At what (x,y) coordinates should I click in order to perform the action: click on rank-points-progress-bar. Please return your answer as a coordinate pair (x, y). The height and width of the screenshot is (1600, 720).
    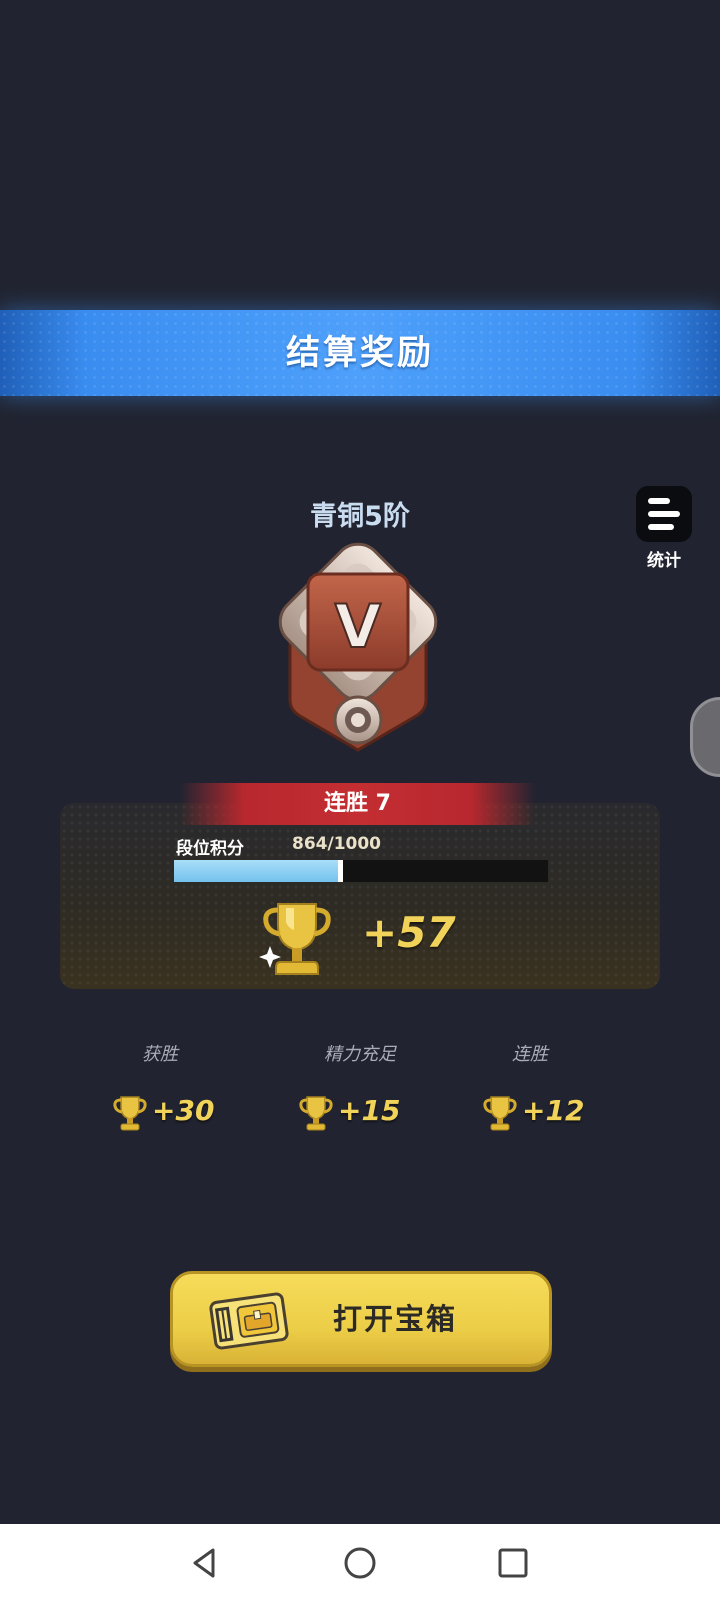
    Looking at the image, I should click on (361, 871).